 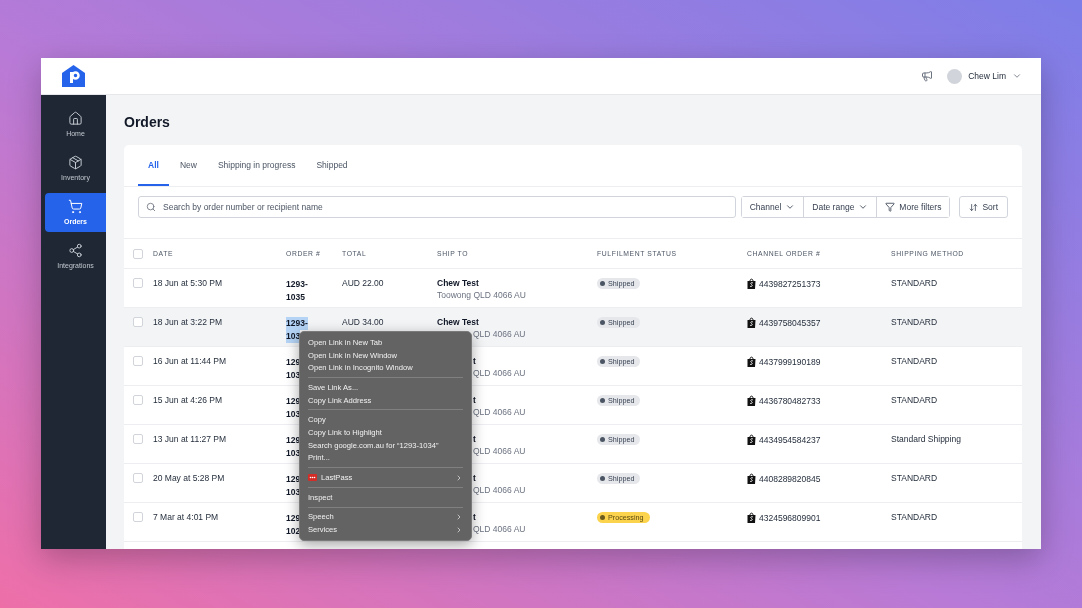 What do you see at coordinates (913, 207) in the screenshot?
I see `filter-button: More filters` at bounding box center [913, 207].